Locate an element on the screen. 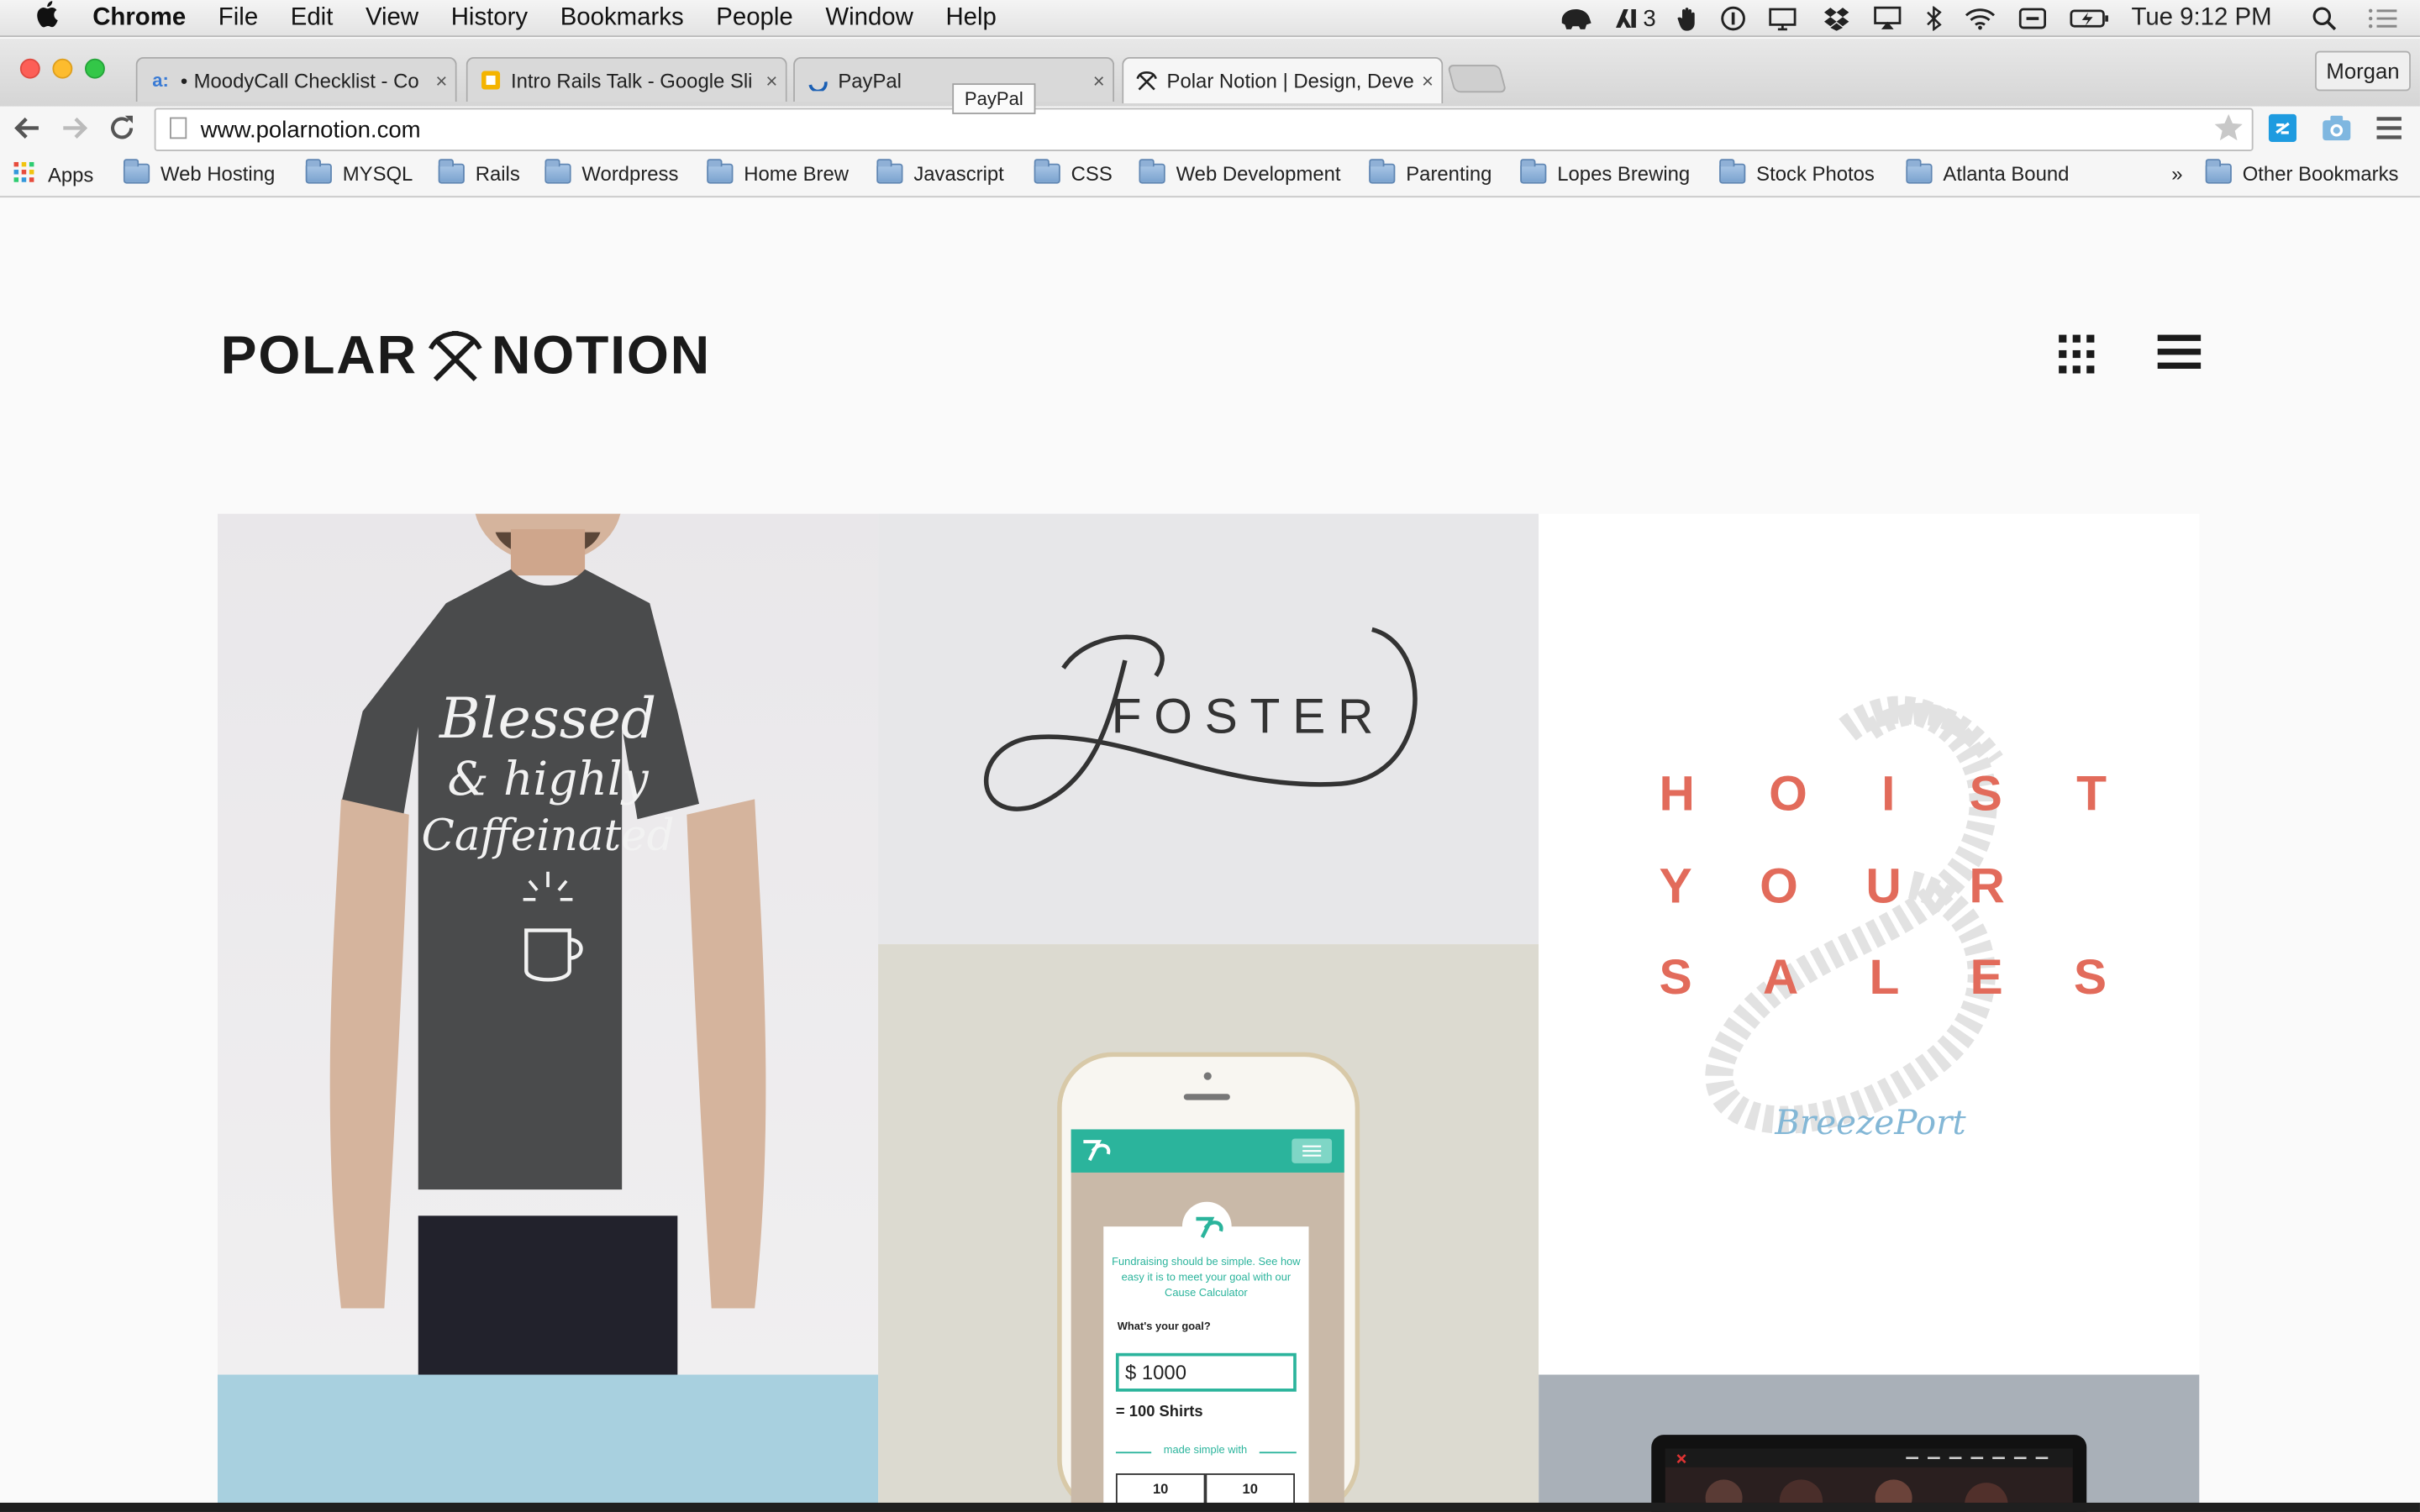  bookmark-star-icon is located at coordinates (2228, 132).